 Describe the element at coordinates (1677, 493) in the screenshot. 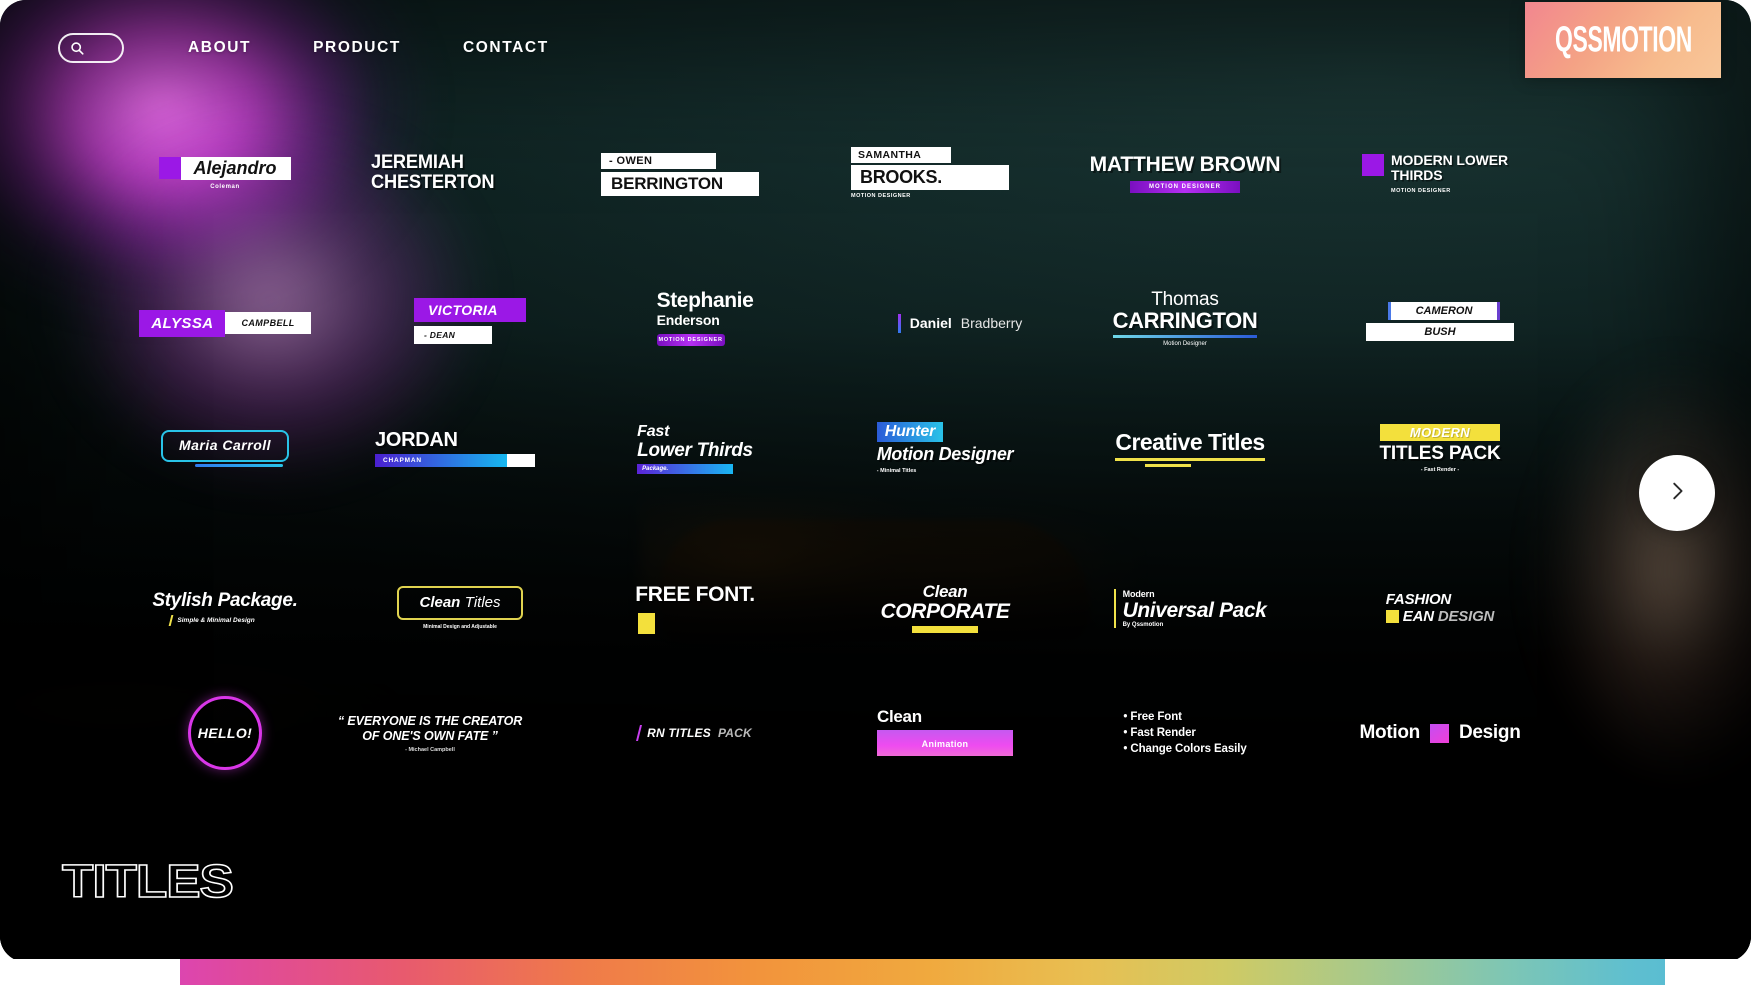

I see `carousel-next-button` at that location.